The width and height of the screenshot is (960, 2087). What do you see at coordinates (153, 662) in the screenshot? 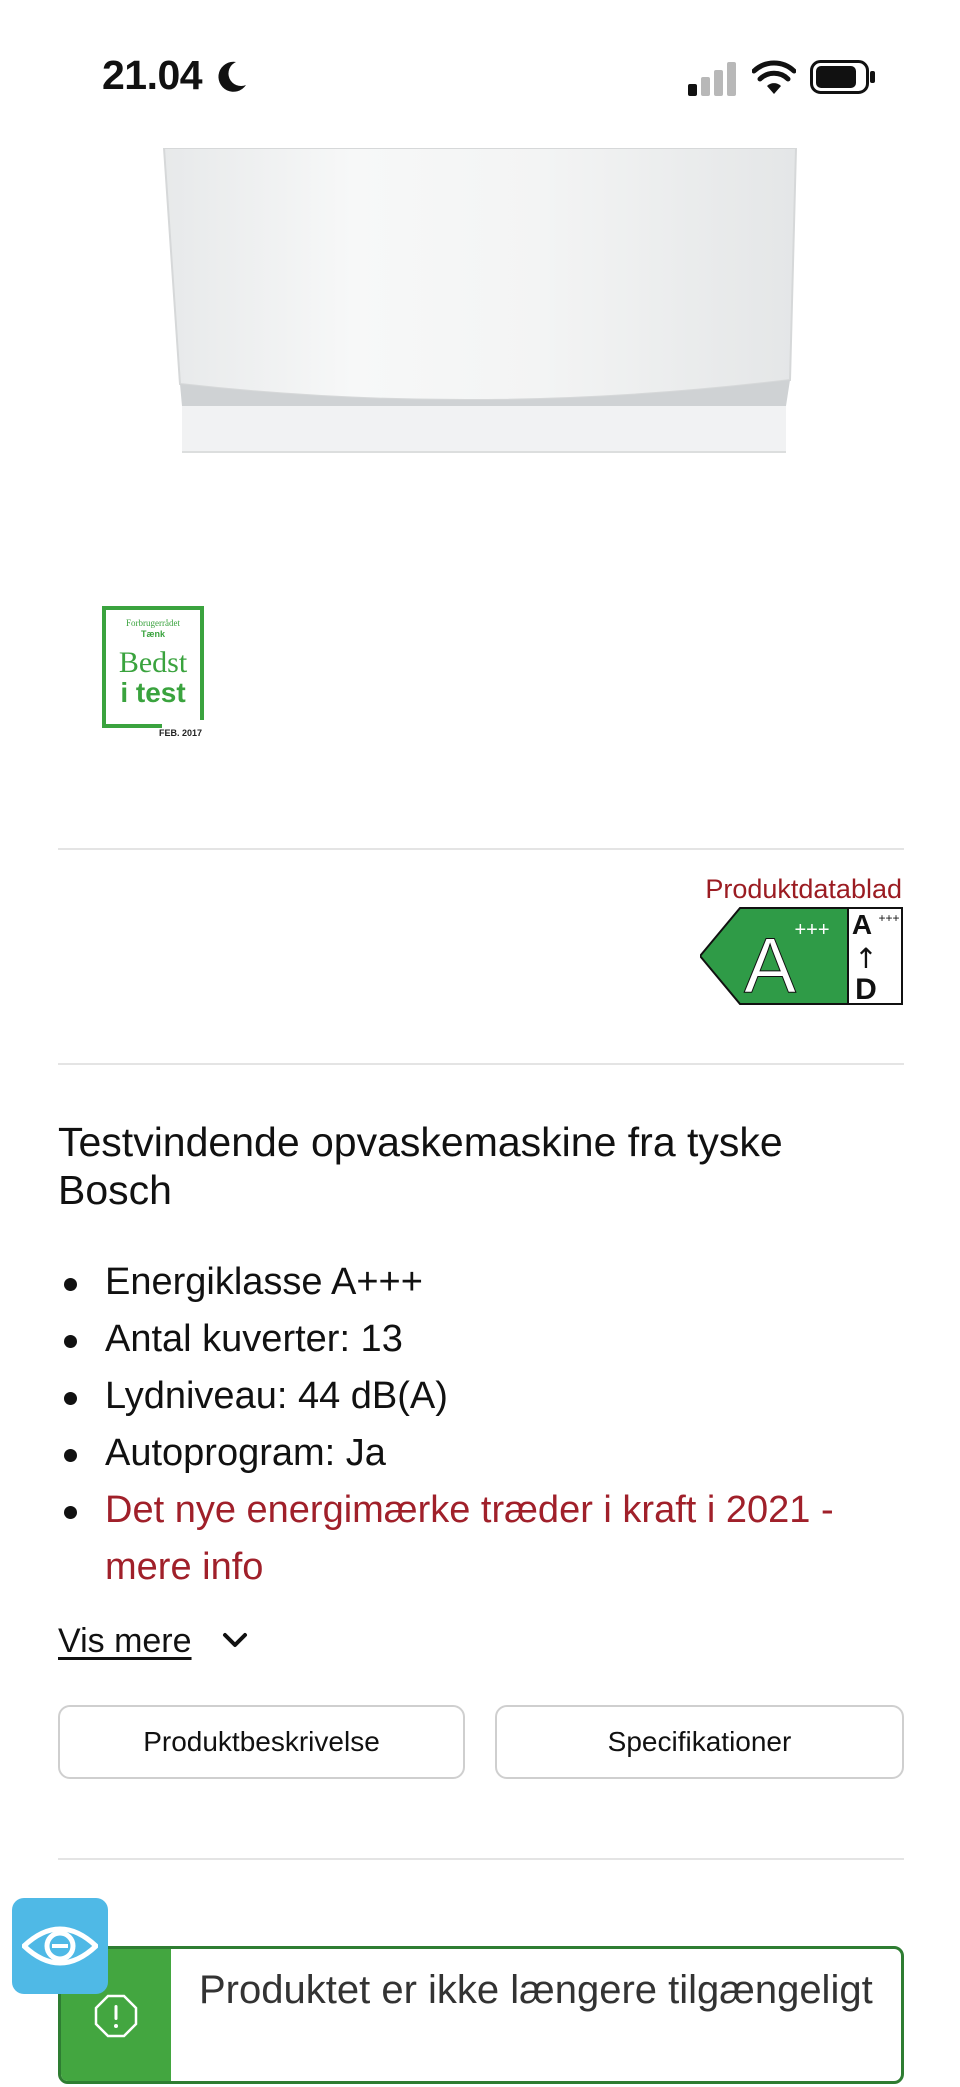
I see `badge-line1: Bedst` at bounding box center [153, 662].